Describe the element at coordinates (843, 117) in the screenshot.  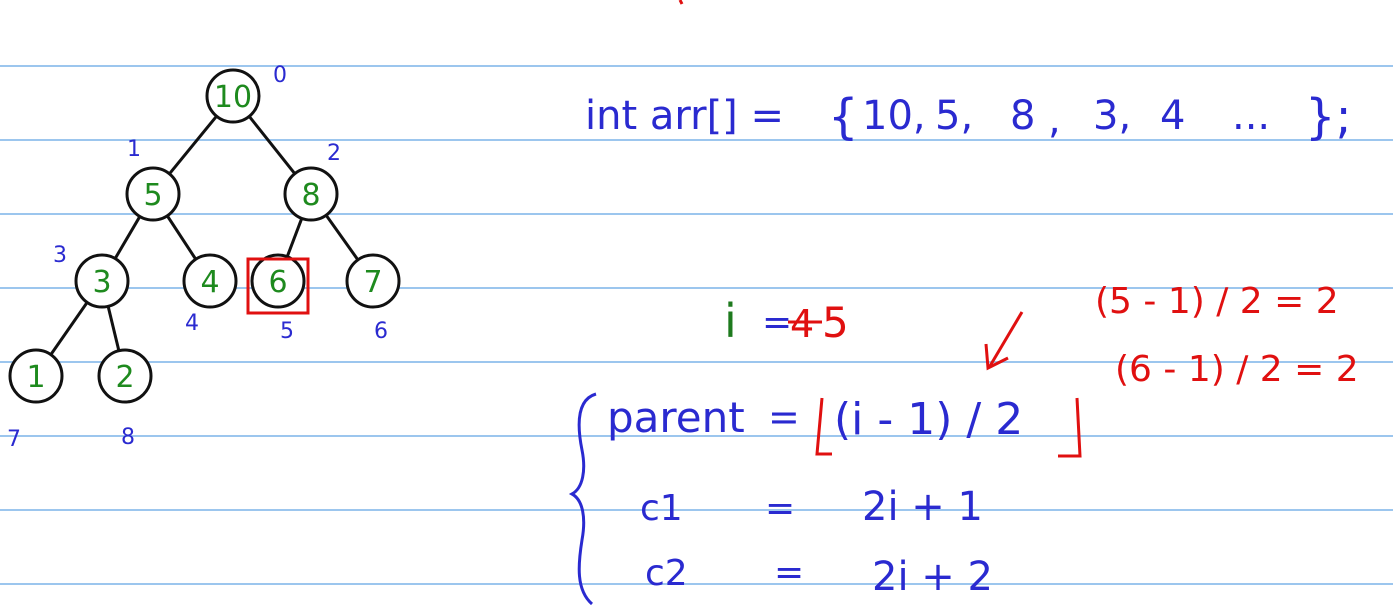
I see `array-open-brace: {` at that location.